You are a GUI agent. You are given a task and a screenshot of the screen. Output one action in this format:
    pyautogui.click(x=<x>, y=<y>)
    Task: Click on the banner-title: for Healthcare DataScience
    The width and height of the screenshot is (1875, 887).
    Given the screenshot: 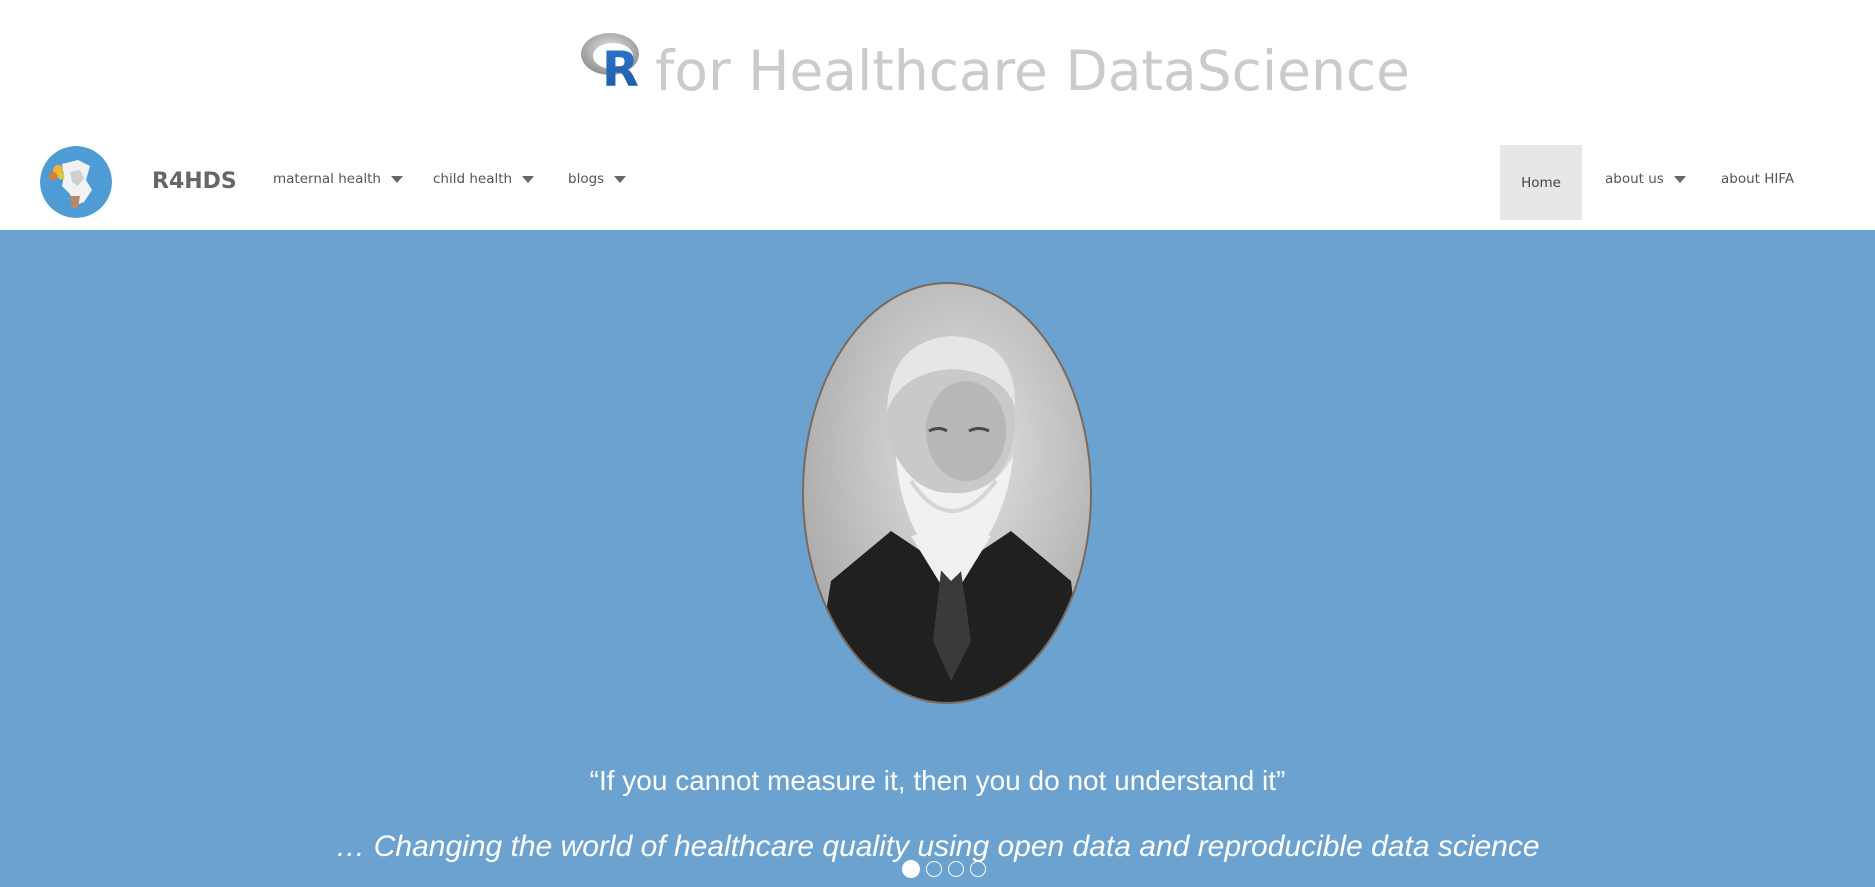 What is the action you would take?
    pyautogui.click(x=1032, y=71)
    